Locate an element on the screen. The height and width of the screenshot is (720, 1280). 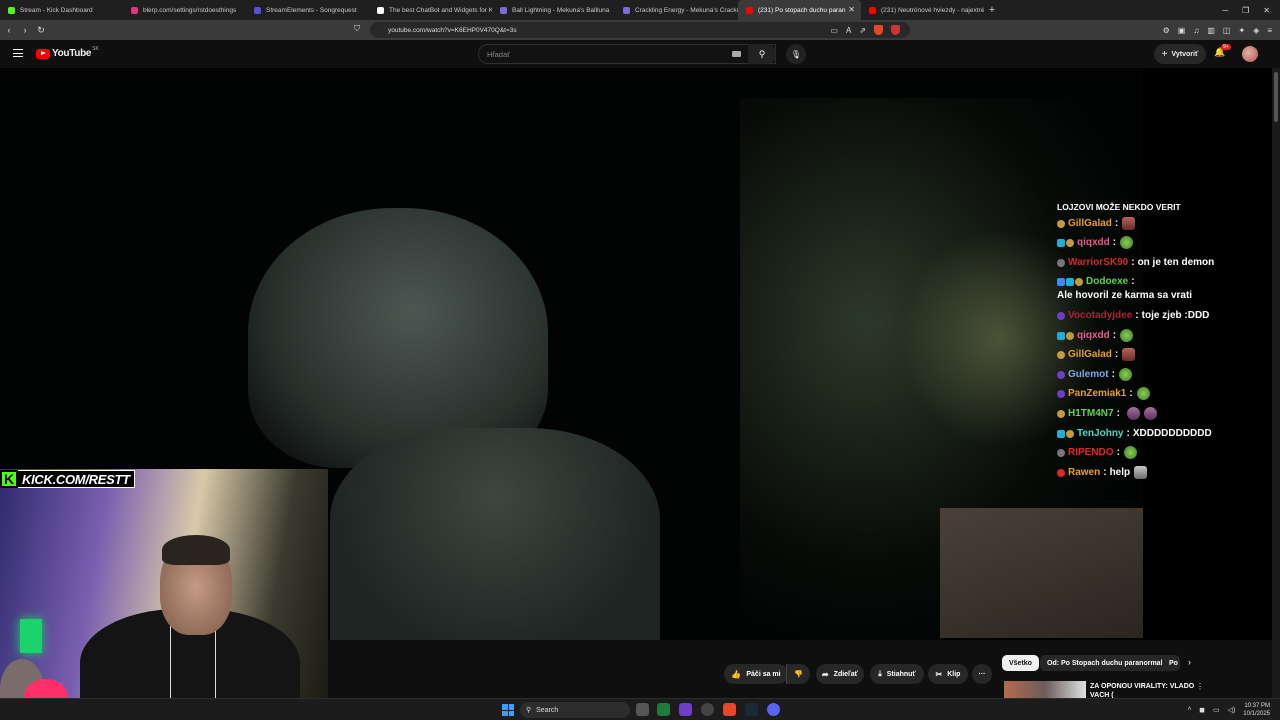
browser-tab: Stream - Kick Dashboard is located at coordinates (61, 10).